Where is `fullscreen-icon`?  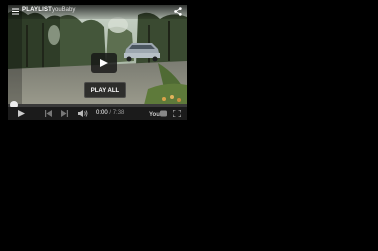 fullscreen-icon is located at coordinates (177, 113).